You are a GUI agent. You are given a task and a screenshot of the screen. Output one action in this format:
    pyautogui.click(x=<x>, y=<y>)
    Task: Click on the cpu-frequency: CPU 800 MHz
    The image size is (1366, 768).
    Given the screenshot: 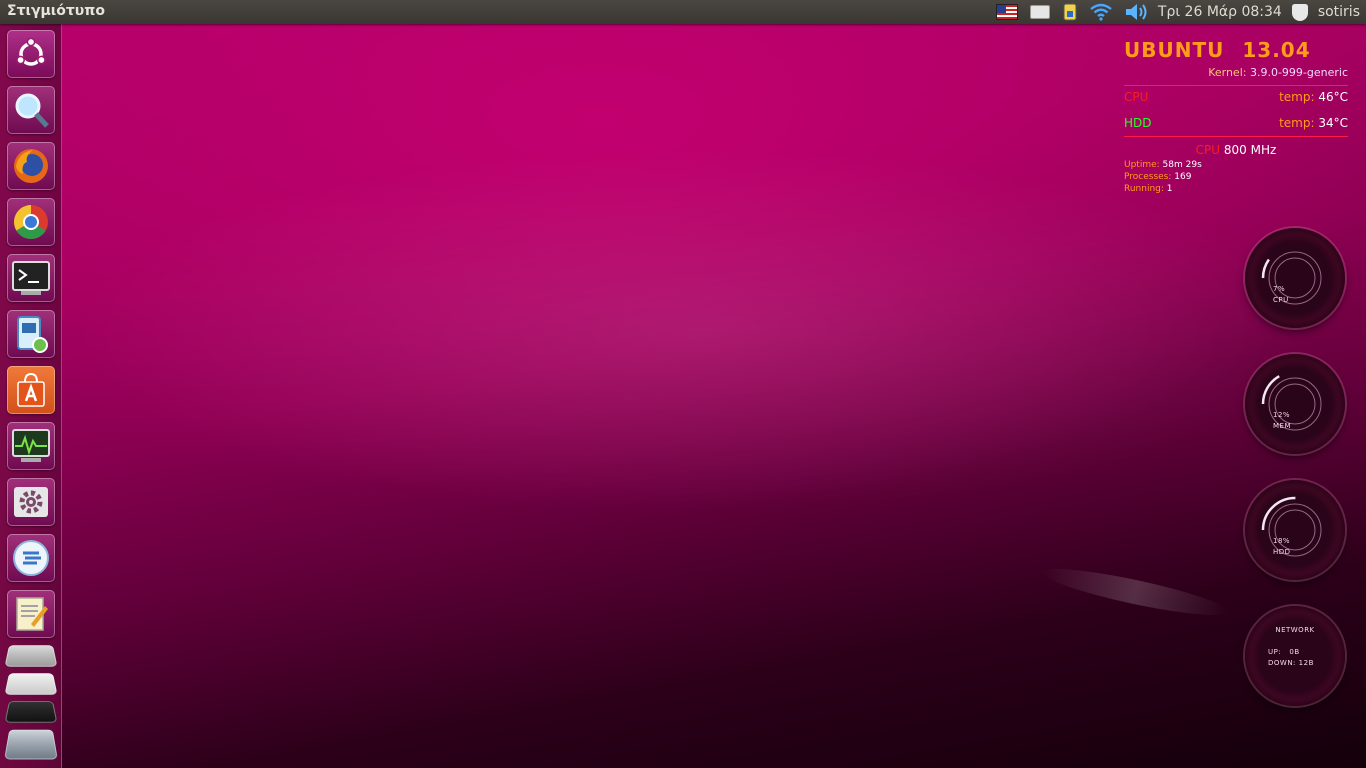 What is the action you would take?
    pyautogui.click(x=1236, y=150)
    